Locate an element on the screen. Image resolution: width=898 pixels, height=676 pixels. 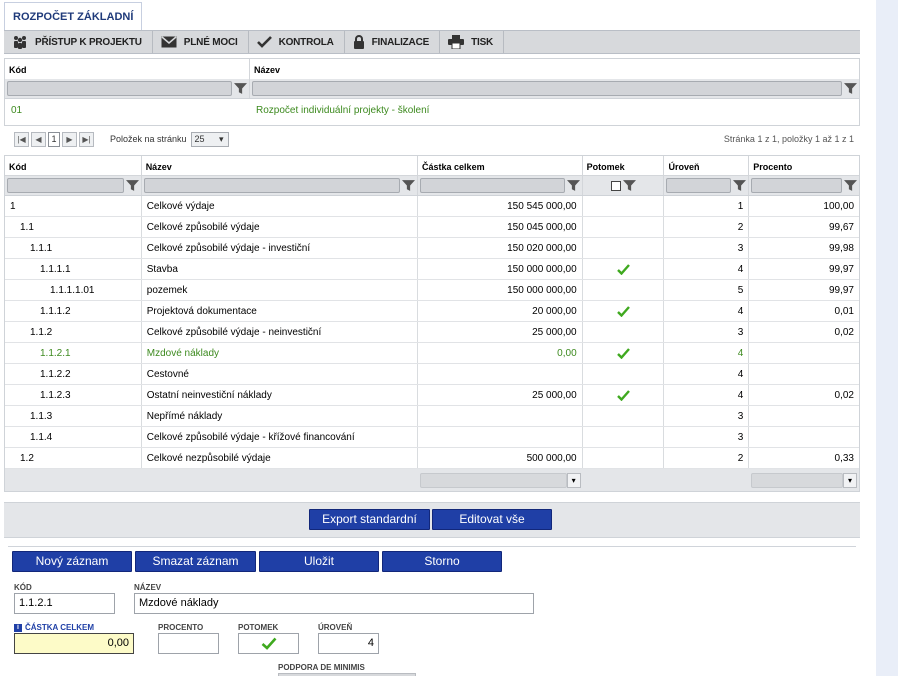
cell-procento is located at coordinates (804, 416).